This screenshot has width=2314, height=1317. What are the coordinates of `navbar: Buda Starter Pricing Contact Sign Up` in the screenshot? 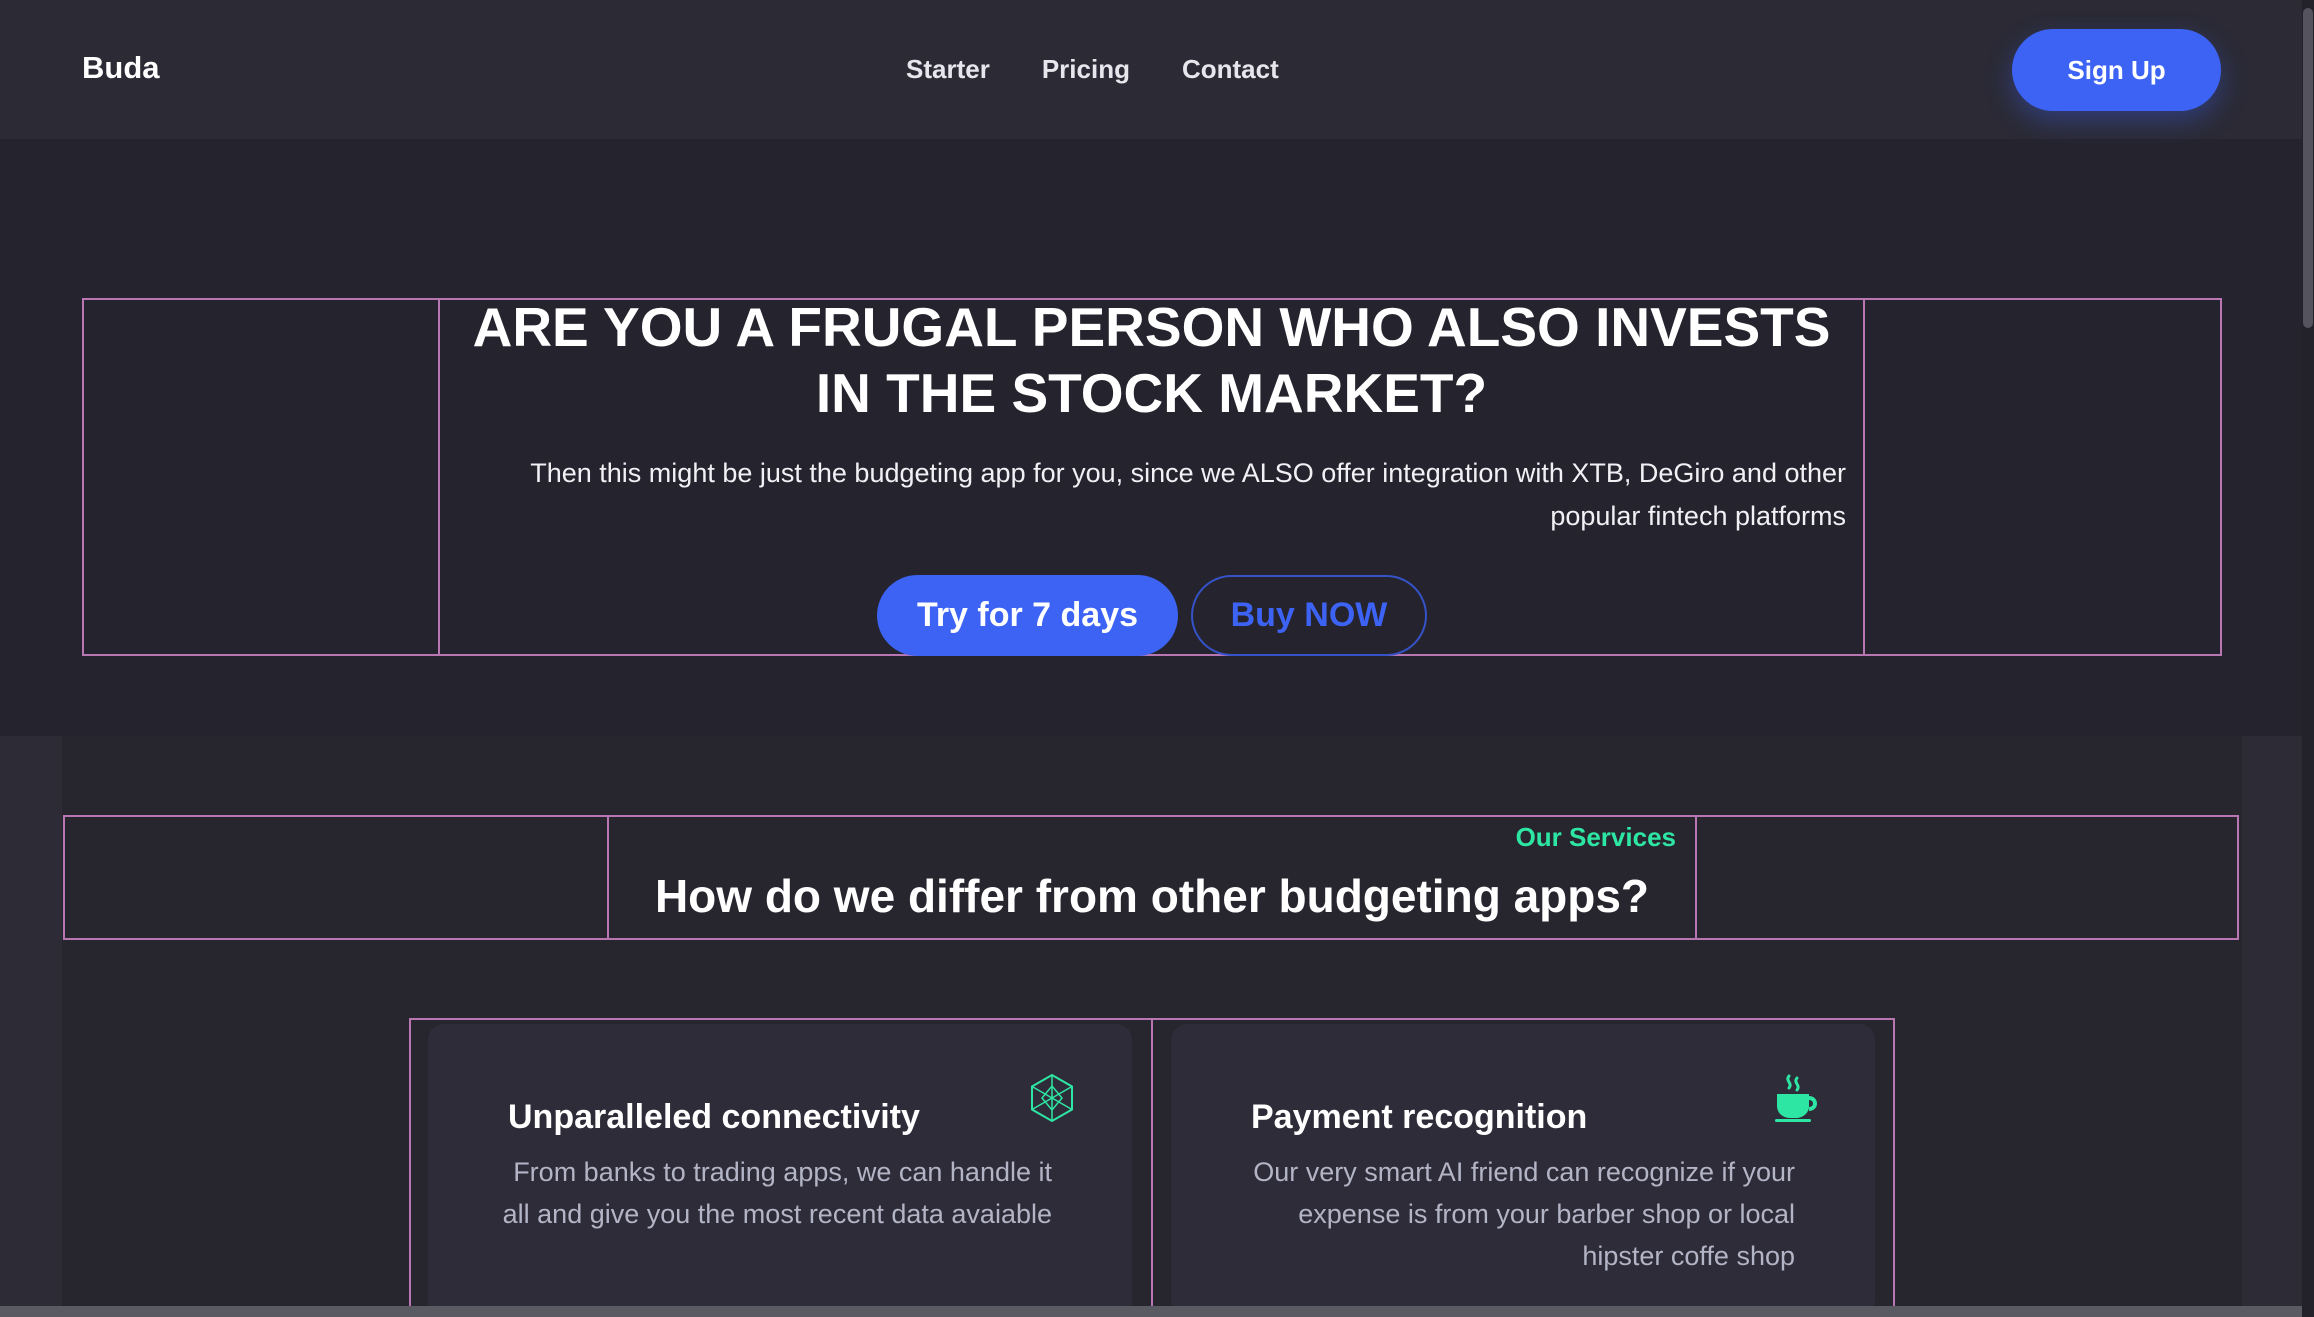 It's located at (1151, 69).